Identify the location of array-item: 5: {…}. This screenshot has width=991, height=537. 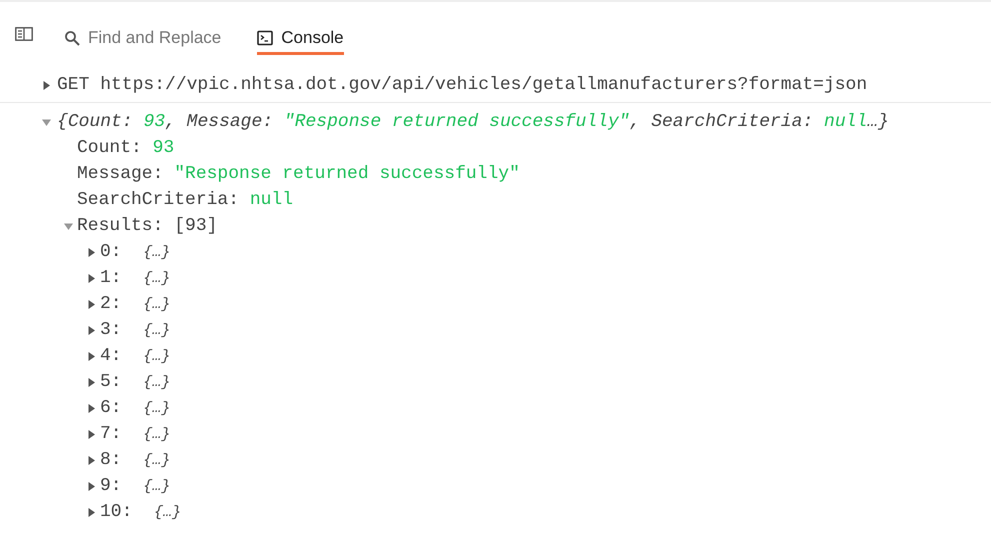
(135, 382).